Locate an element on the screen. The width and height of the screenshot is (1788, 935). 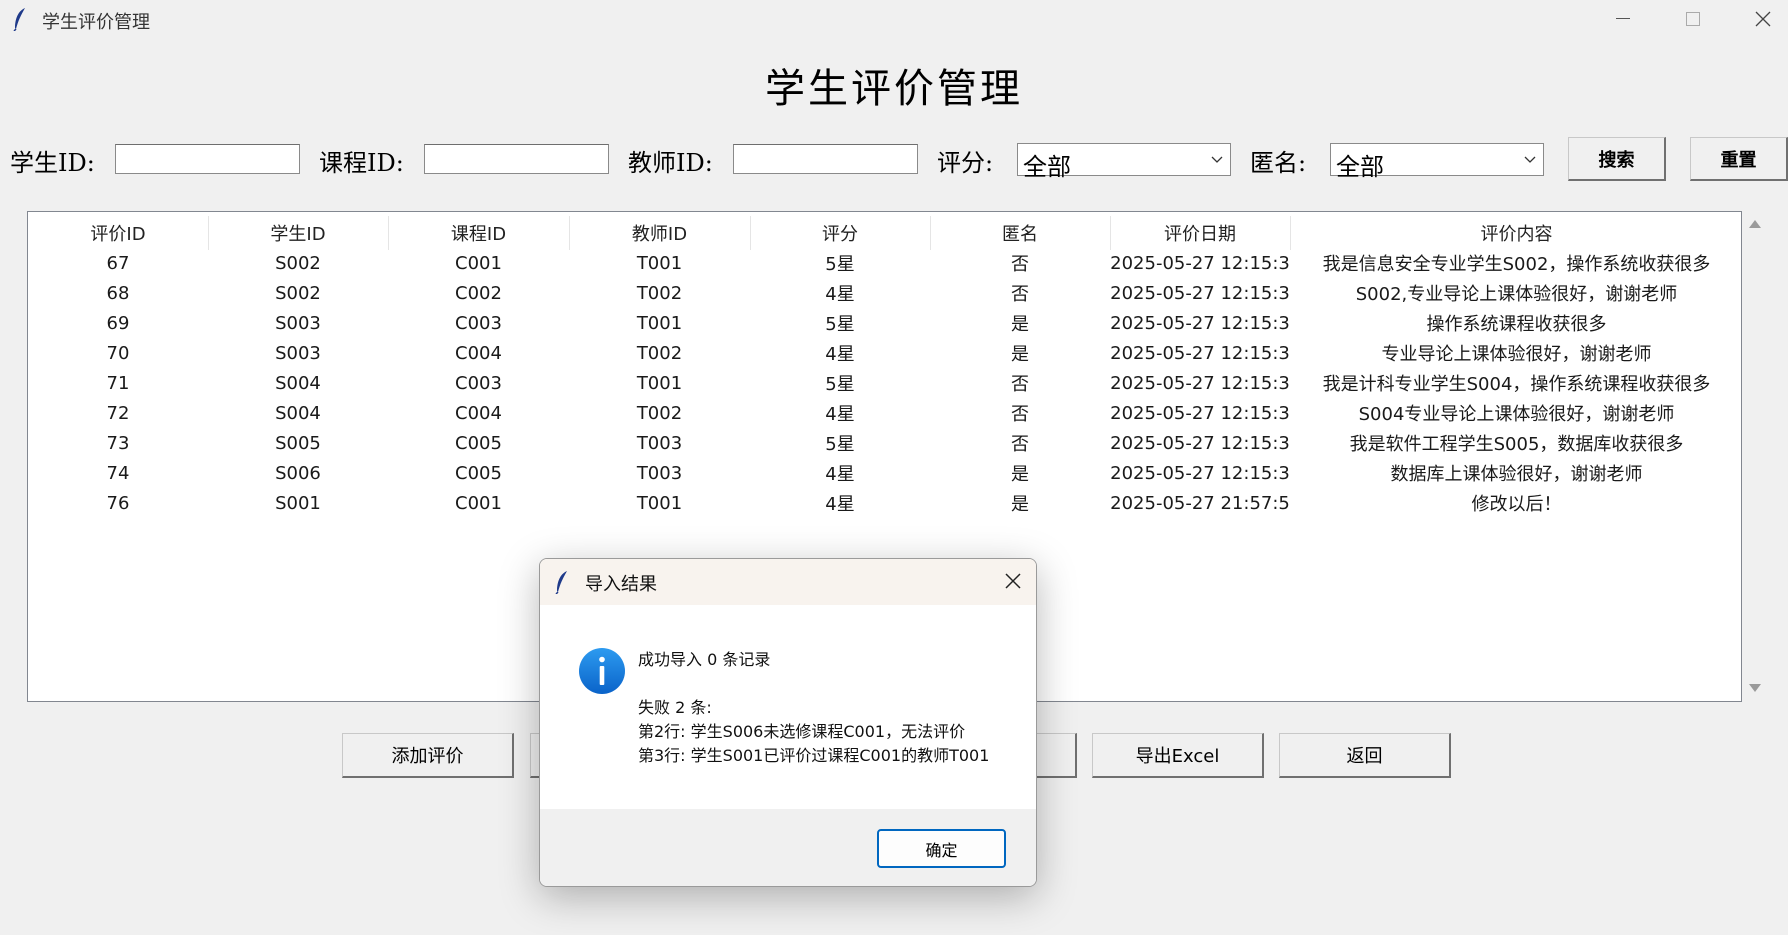
maximize-button is located at coordinates (1693, 19).